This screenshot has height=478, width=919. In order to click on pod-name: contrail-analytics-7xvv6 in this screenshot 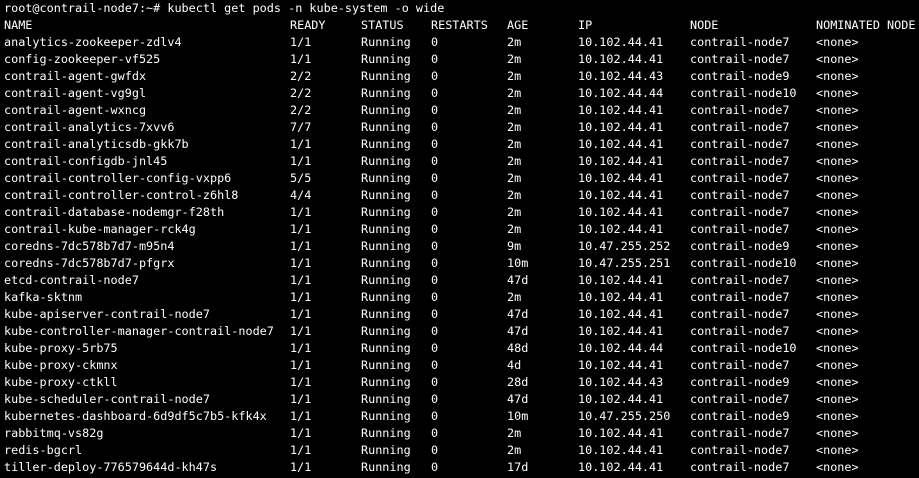, I will do `click(89, 127)`.